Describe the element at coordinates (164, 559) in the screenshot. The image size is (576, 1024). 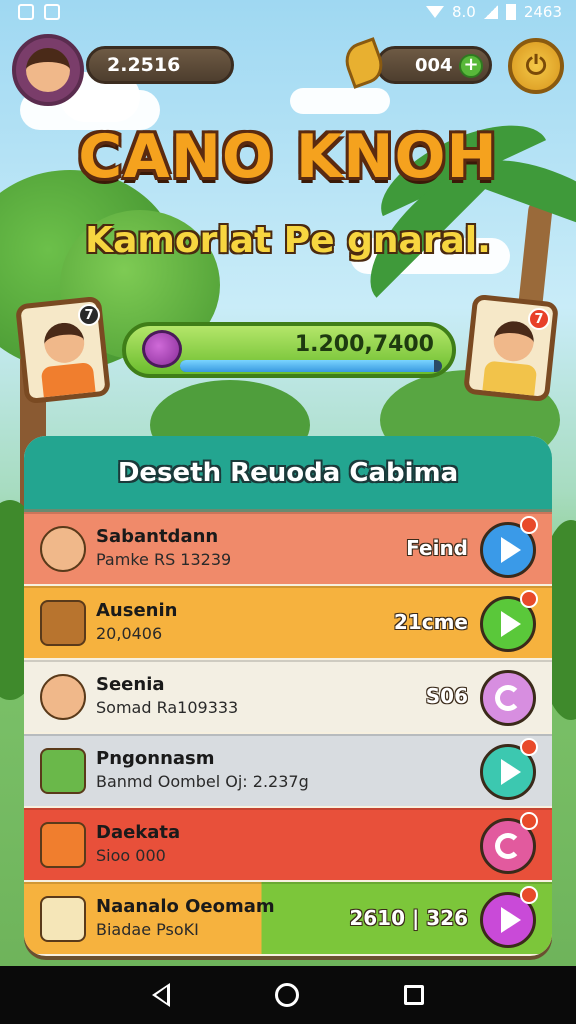
I see `quest-row-detail: Pamke RS 13239` at that location.